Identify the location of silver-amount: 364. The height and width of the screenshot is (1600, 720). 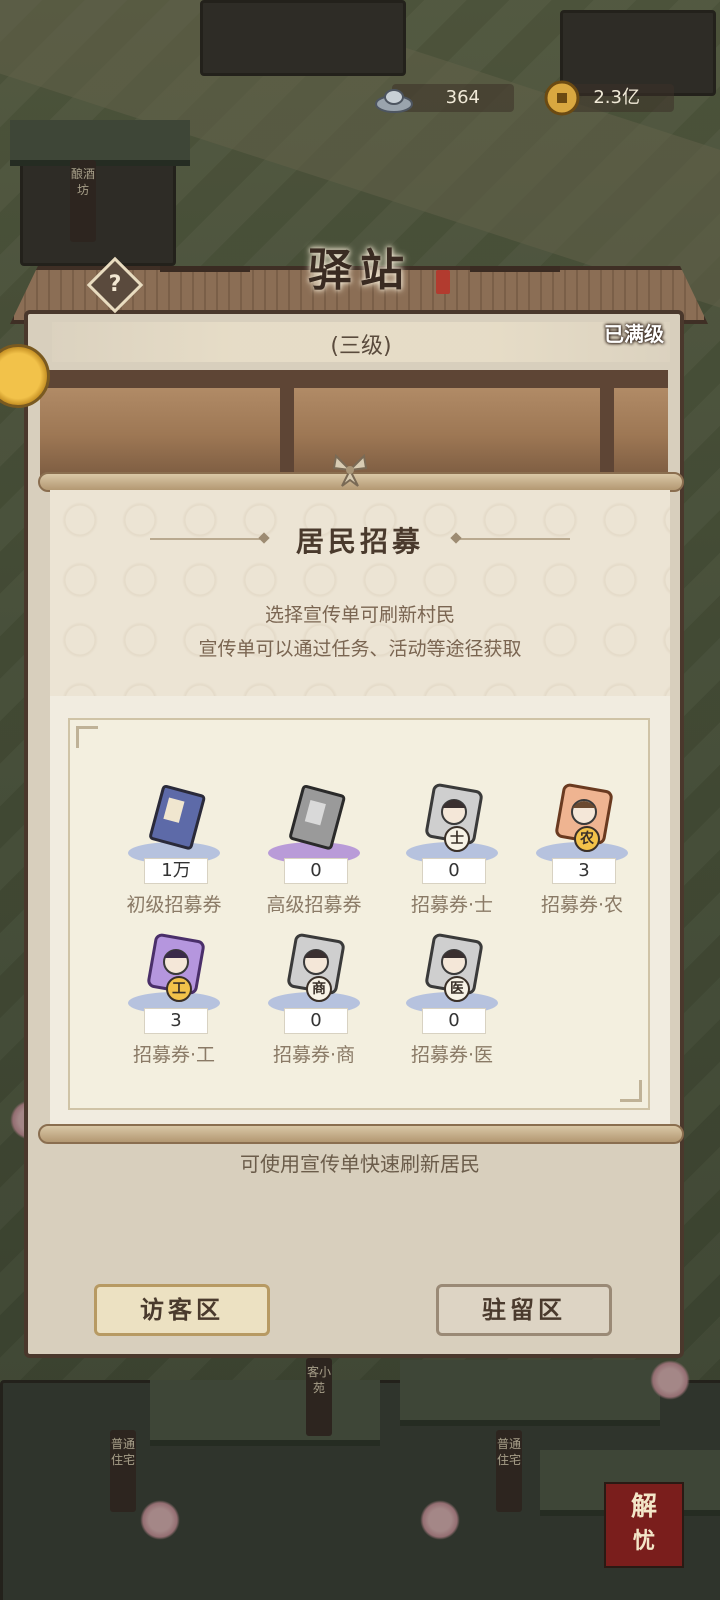
(462, 97).